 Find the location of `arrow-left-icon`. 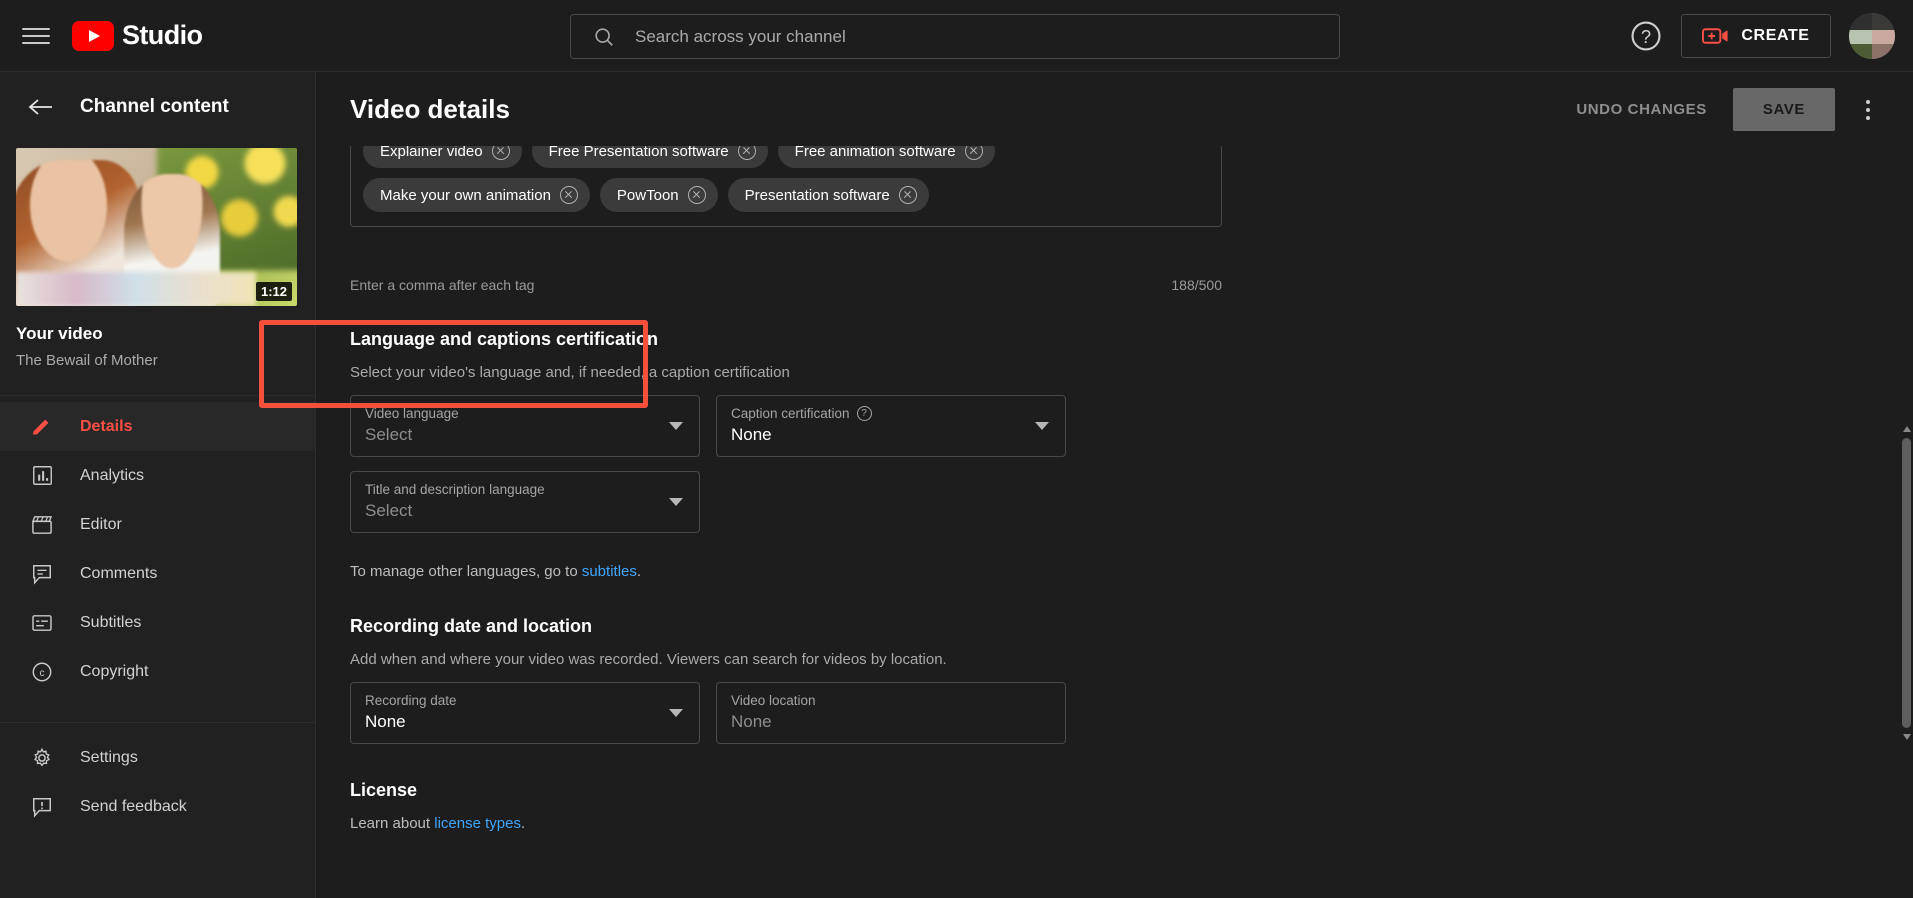

arrow-left-icon is located at coordinates (40, 107).